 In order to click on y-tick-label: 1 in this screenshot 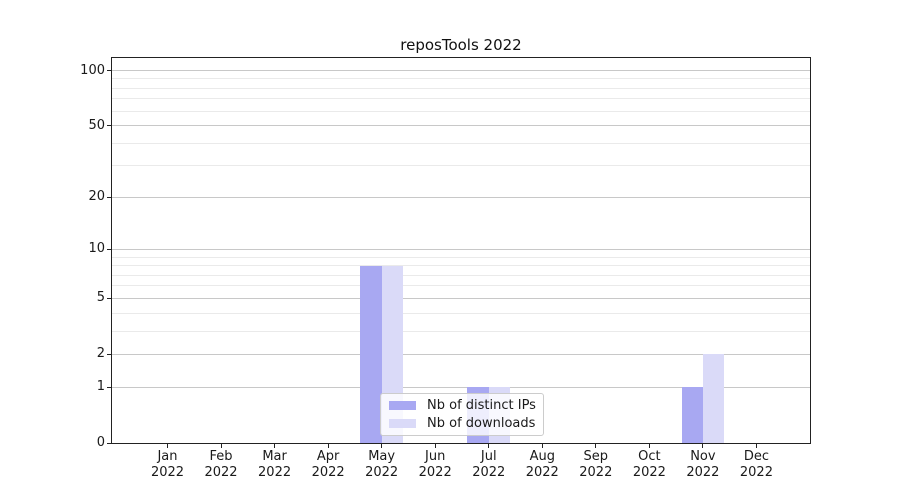, I will do `click(100, 387)`.